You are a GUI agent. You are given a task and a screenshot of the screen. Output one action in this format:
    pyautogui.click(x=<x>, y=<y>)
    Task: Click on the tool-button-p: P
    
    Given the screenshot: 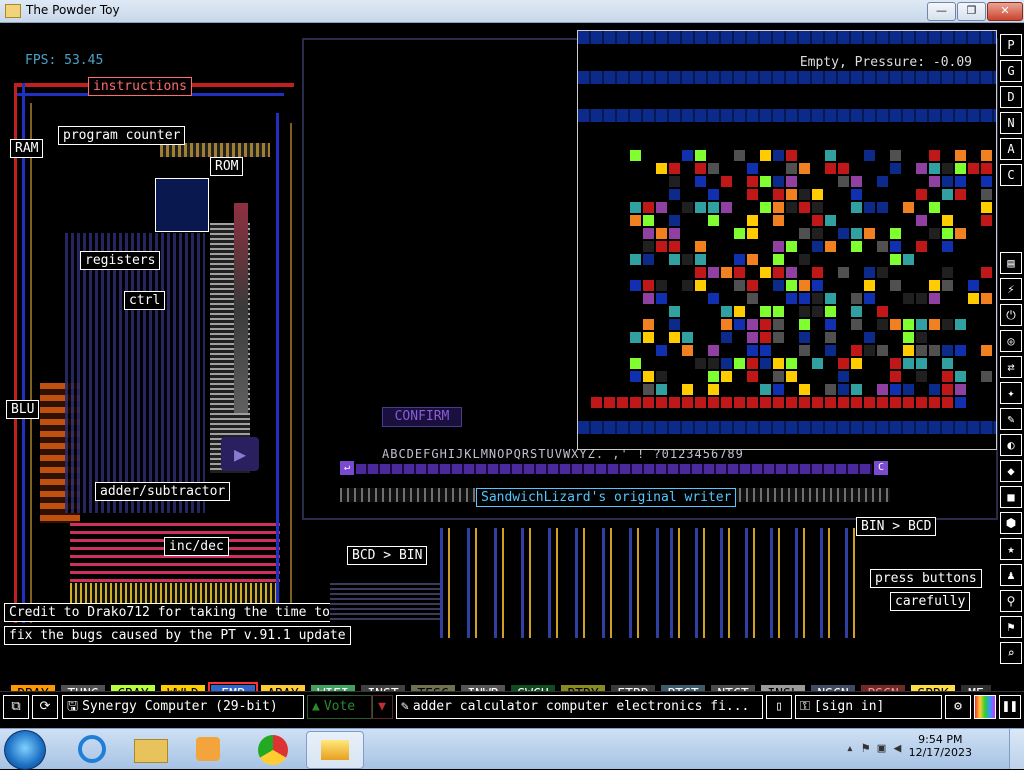 What is the action you would take?
    pyautogui.click(x=1011, y=45)
    